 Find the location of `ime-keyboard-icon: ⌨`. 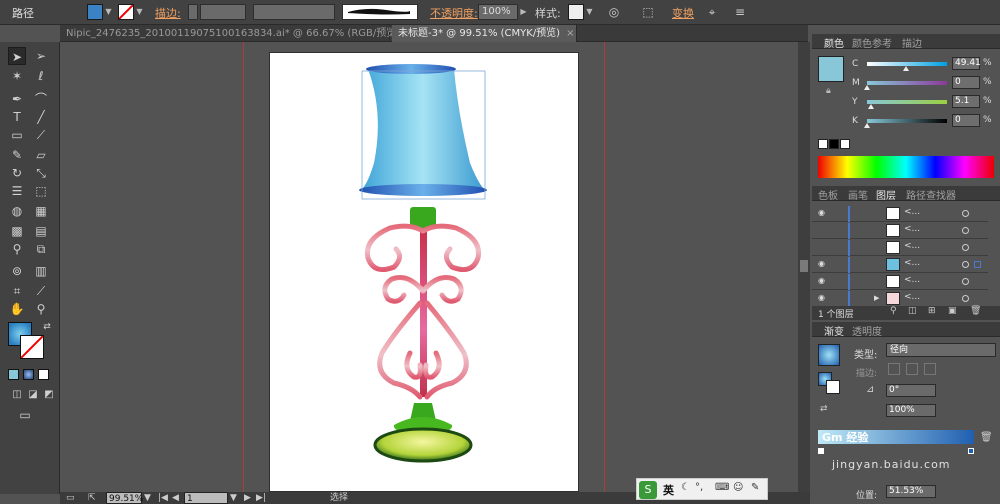

ime-keyboard-icon: ⌨ is located at coordinates (722, 487).